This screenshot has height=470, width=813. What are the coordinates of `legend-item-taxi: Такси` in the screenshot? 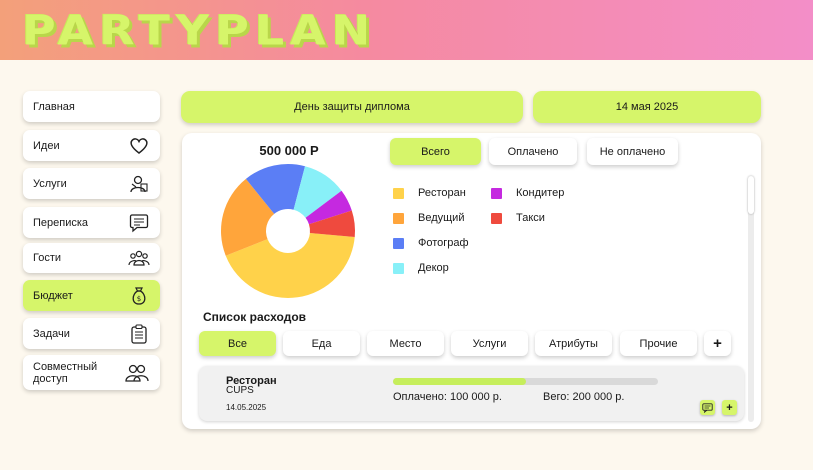 It's located at (518, 218).